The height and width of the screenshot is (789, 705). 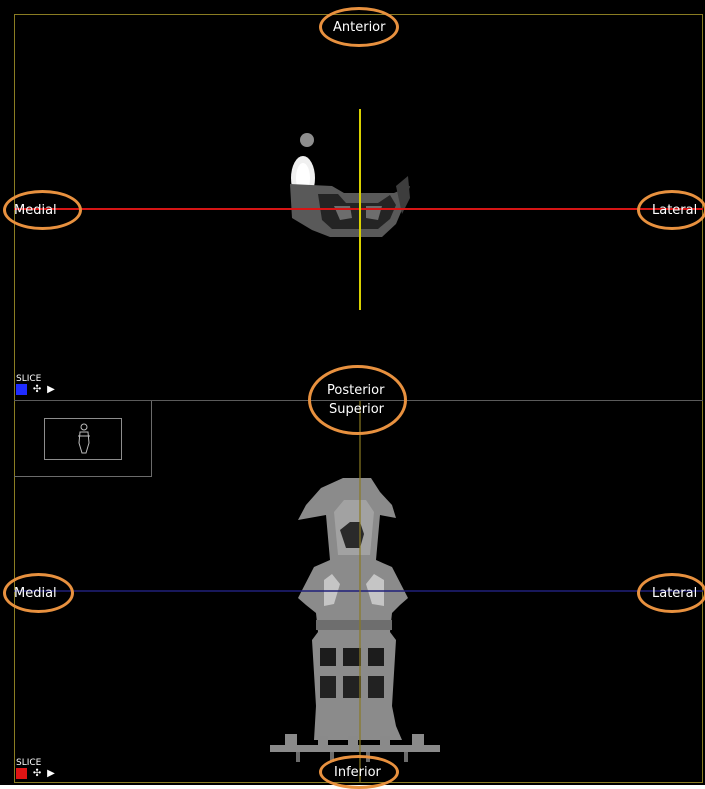 I want to click on axial-left-label: Medial, so click(x=35, y=210).